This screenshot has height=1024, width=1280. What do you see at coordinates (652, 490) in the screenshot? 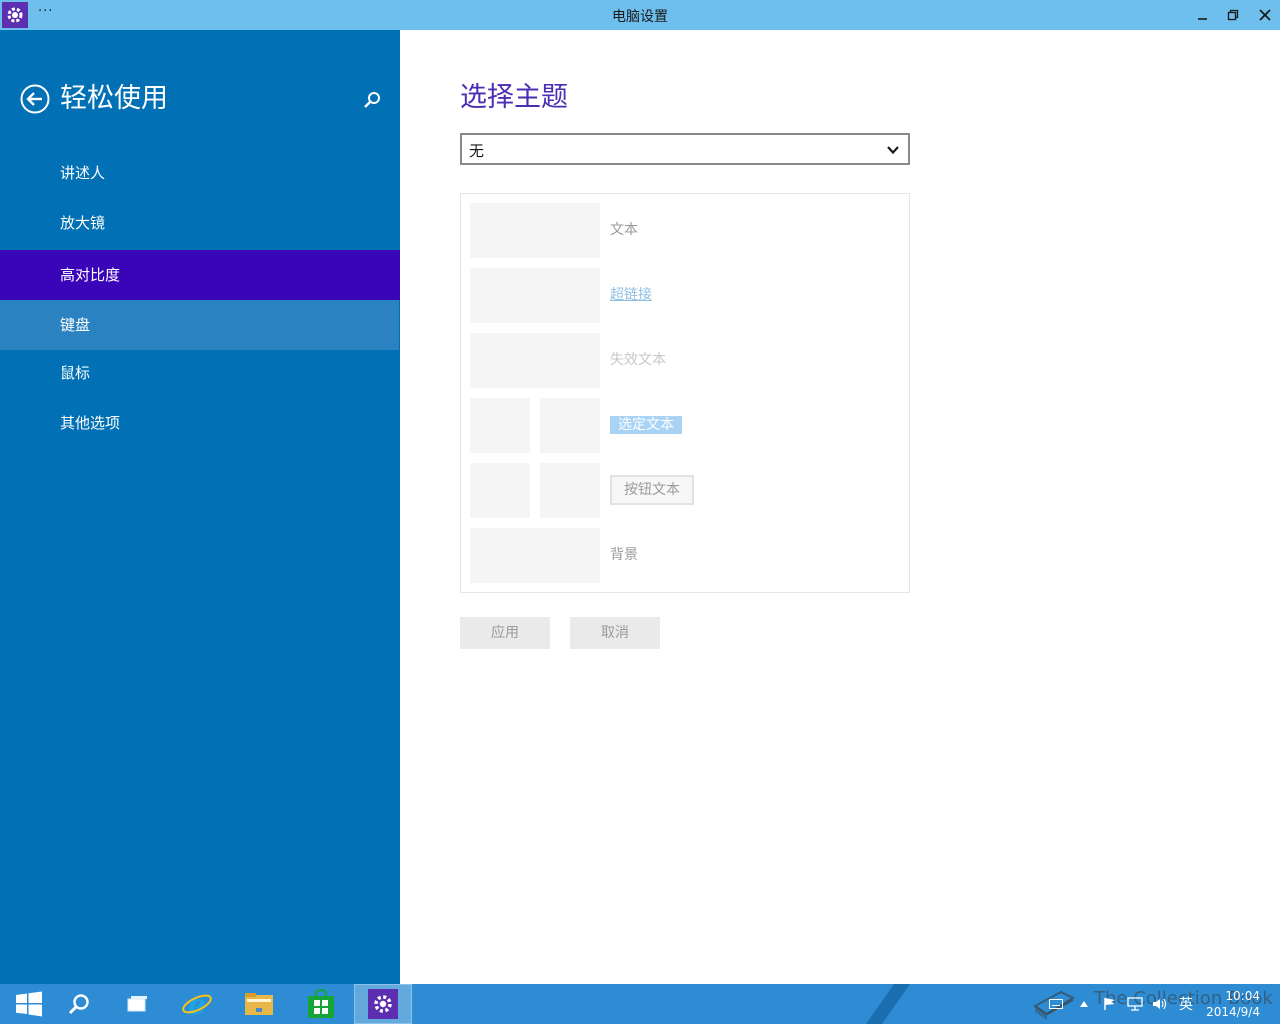
I see `button-text-sample: 按钮文本` at bounding box center [652, 490].